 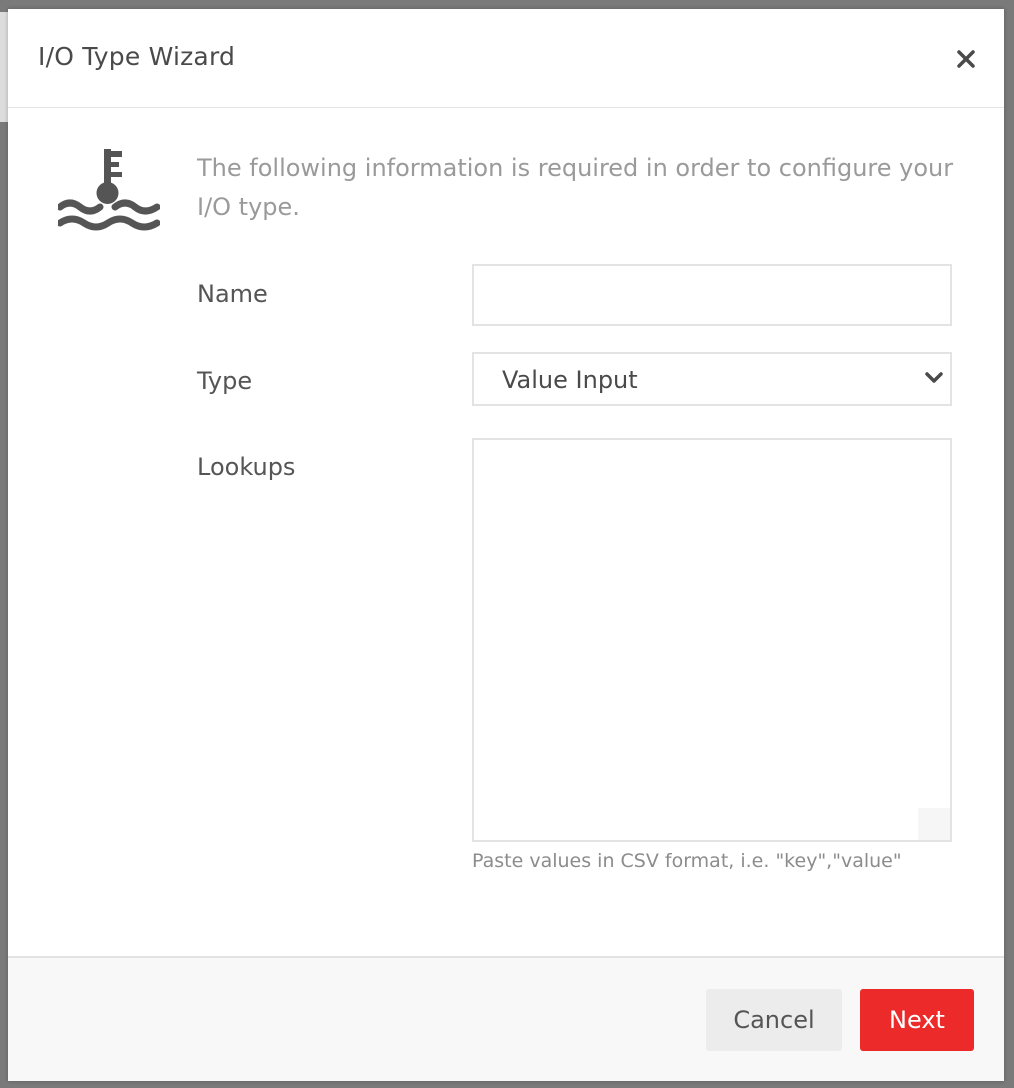 I want to click on lookups-label: Lookups, so click(x=246, y=467).